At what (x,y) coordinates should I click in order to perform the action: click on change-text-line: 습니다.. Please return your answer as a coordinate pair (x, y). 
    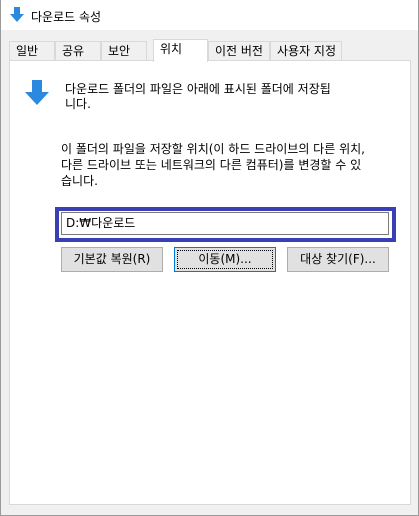
    Looking at the image, I should click on (79, 181).